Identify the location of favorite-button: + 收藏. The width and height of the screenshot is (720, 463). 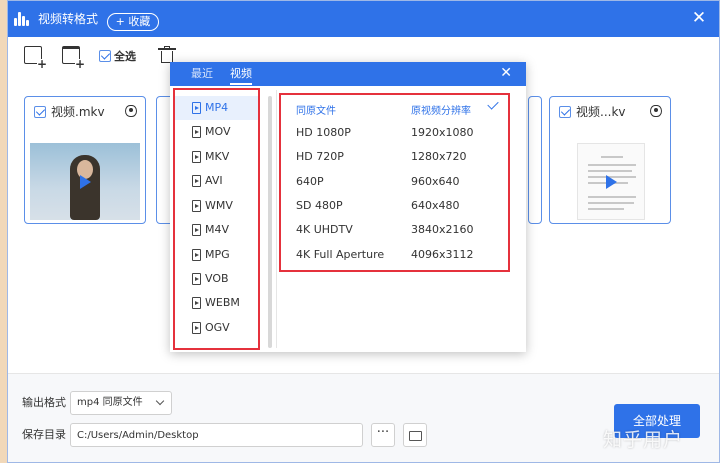
(133, 22).